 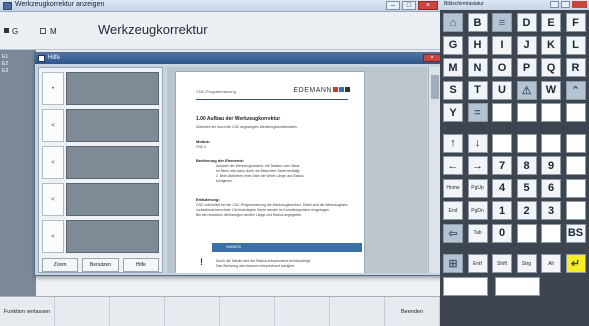 What do you see at coordinates (575, 45) in the screenshot?
I see `key-l: L` at bounding box center [575, 45].